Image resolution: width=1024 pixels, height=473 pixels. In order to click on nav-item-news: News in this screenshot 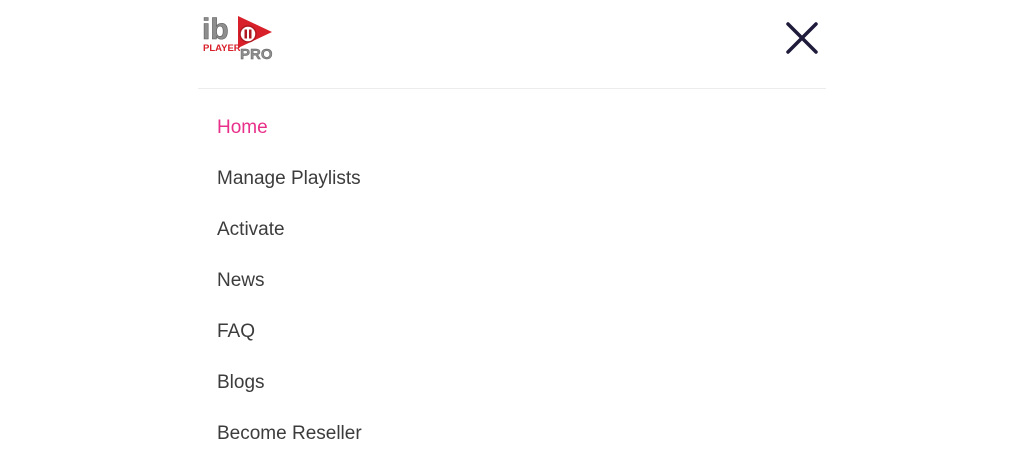, I will do `click(289, 280)`.